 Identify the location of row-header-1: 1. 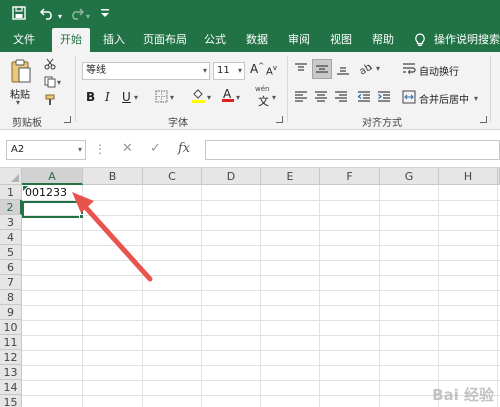
(11, 192).